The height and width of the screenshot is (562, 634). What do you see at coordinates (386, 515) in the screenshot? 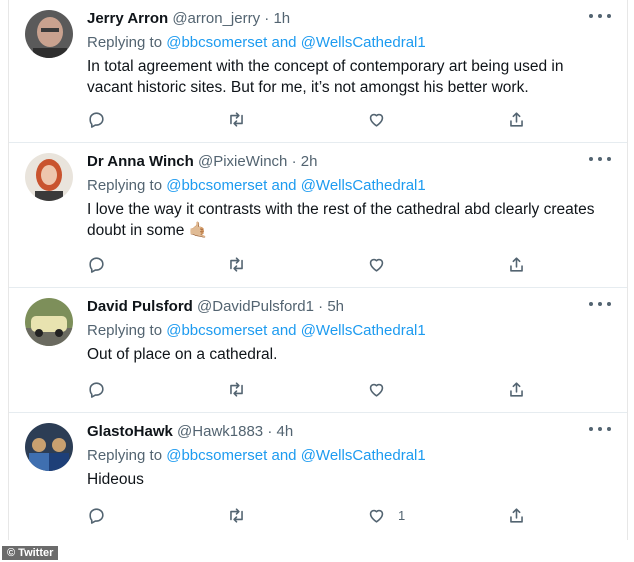
I see `like-button: 1` at bounding box center [386, 515].